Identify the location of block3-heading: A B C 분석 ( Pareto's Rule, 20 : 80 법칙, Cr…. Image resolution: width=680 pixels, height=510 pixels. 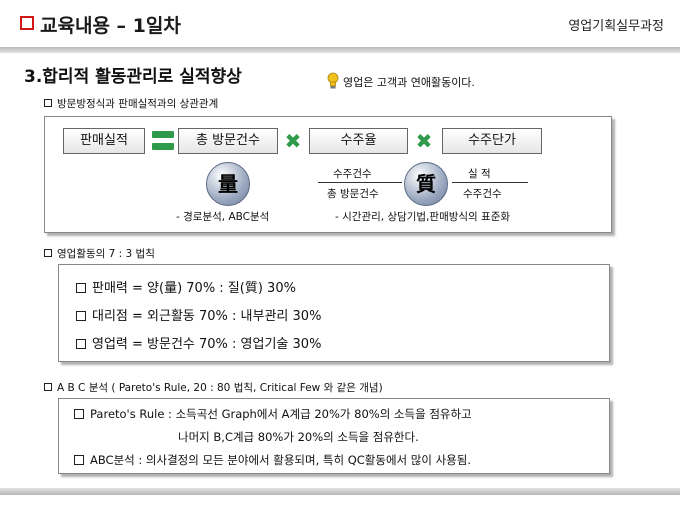
(213, 387).